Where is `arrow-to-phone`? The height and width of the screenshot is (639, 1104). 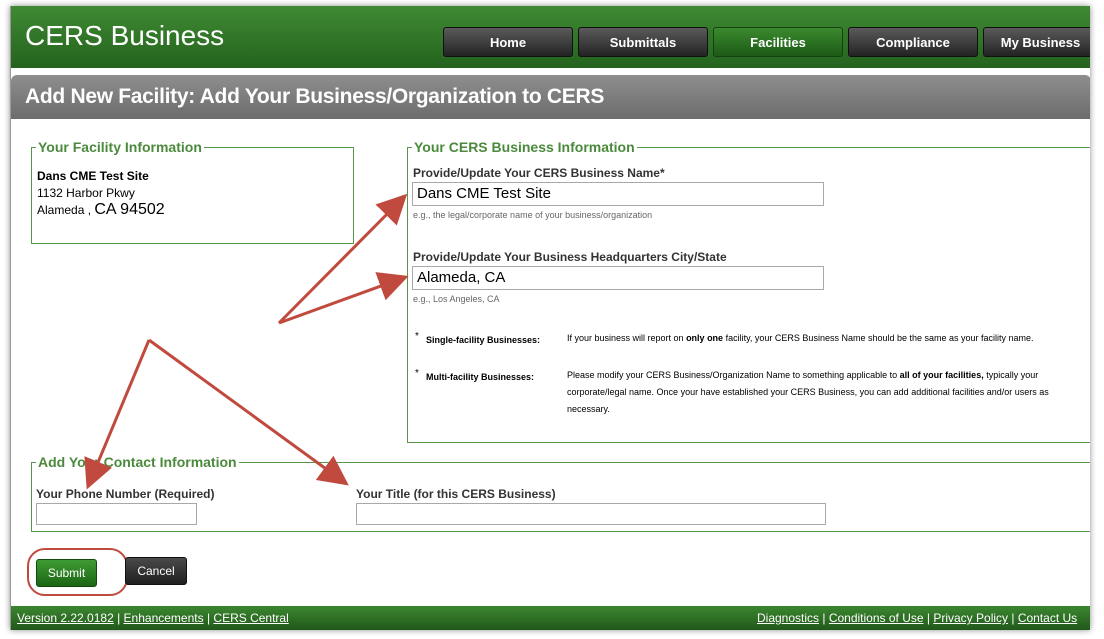
arrow-to-phone is located at coordinates (117, 414).